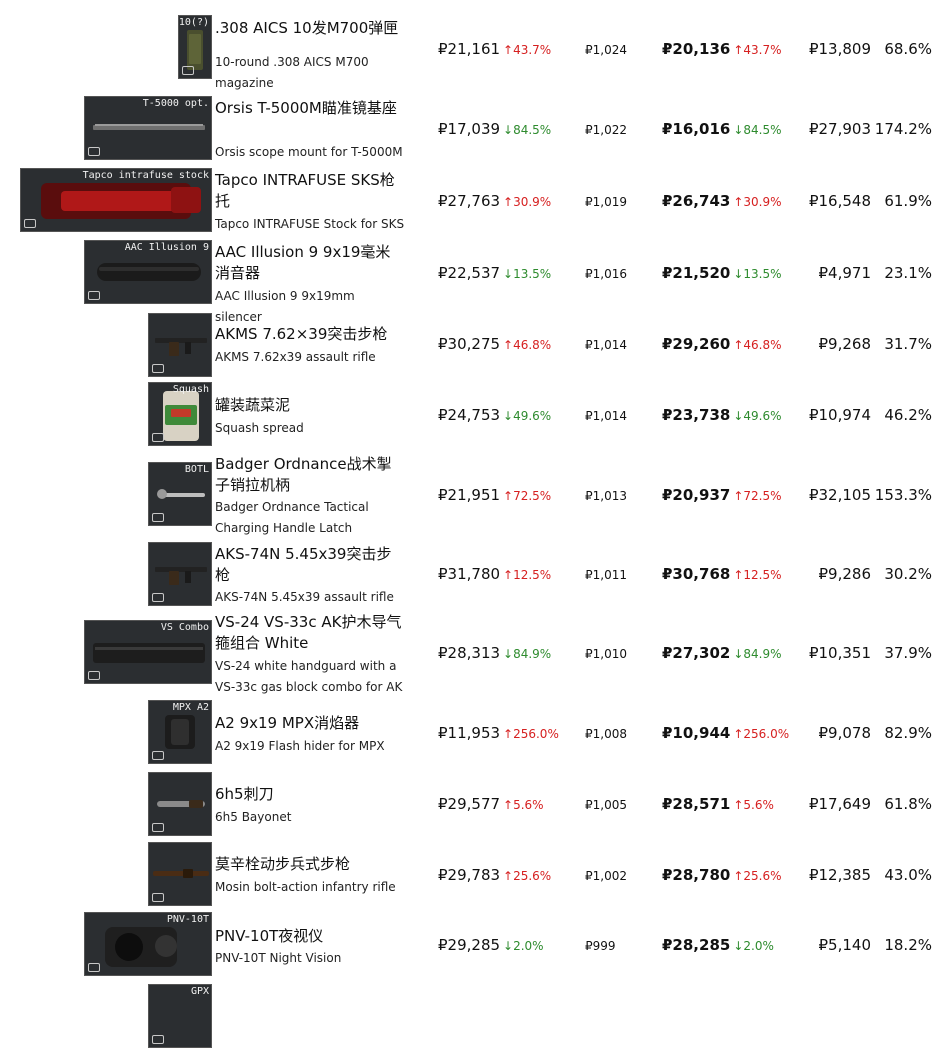  I want to click on sell-price-value: ₽21,951, so click(469, 495).